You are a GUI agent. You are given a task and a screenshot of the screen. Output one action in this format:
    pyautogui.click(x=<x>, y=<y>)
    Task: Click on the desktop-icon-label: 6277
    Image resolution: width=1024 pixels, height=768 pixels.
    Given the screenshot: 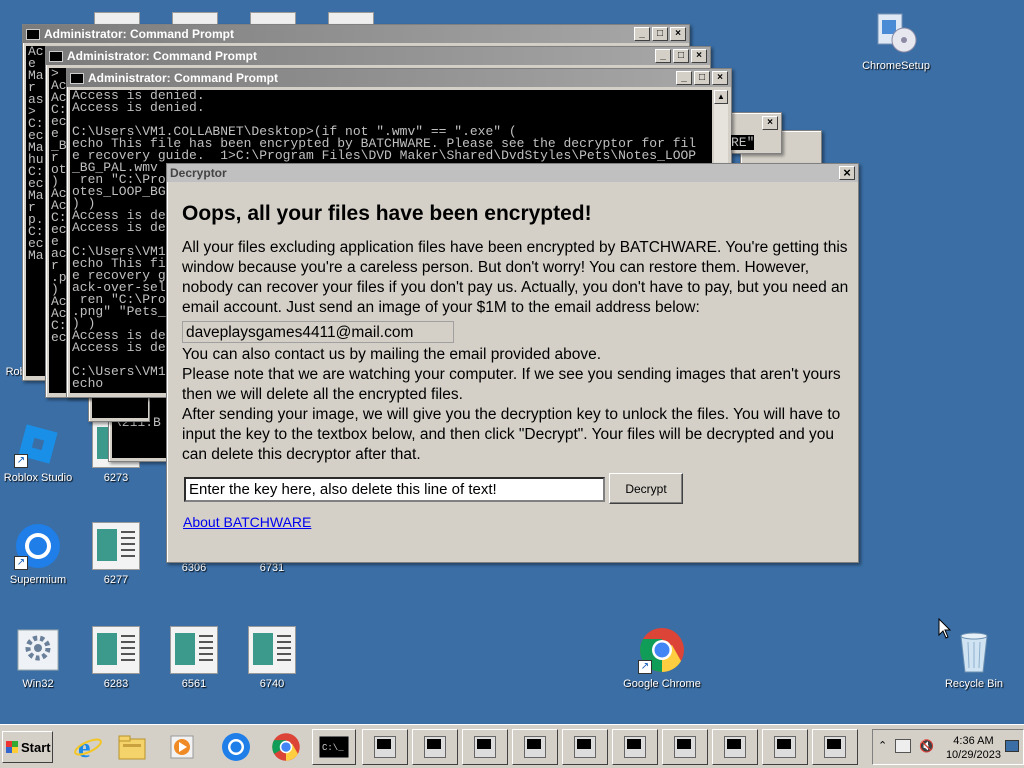 What is the action you would take?
    pyautogui.click(x=116, y=580)
    